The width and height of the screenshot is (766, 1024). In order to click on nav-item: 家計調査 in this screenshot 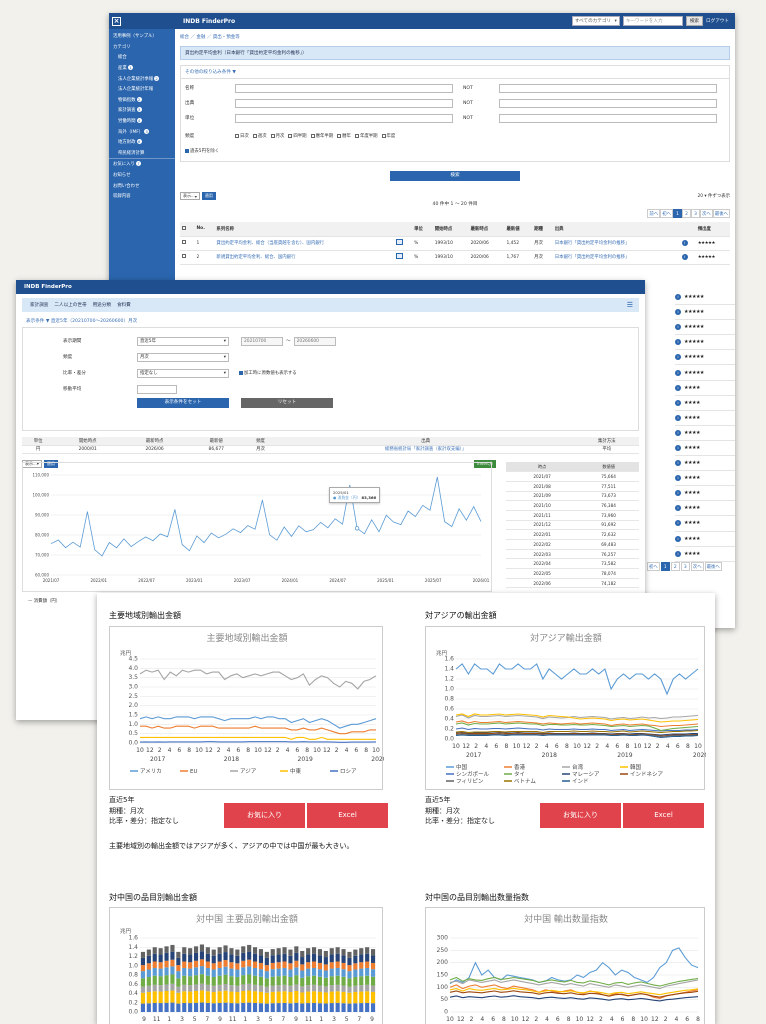, I will do `click(39, 305)`.